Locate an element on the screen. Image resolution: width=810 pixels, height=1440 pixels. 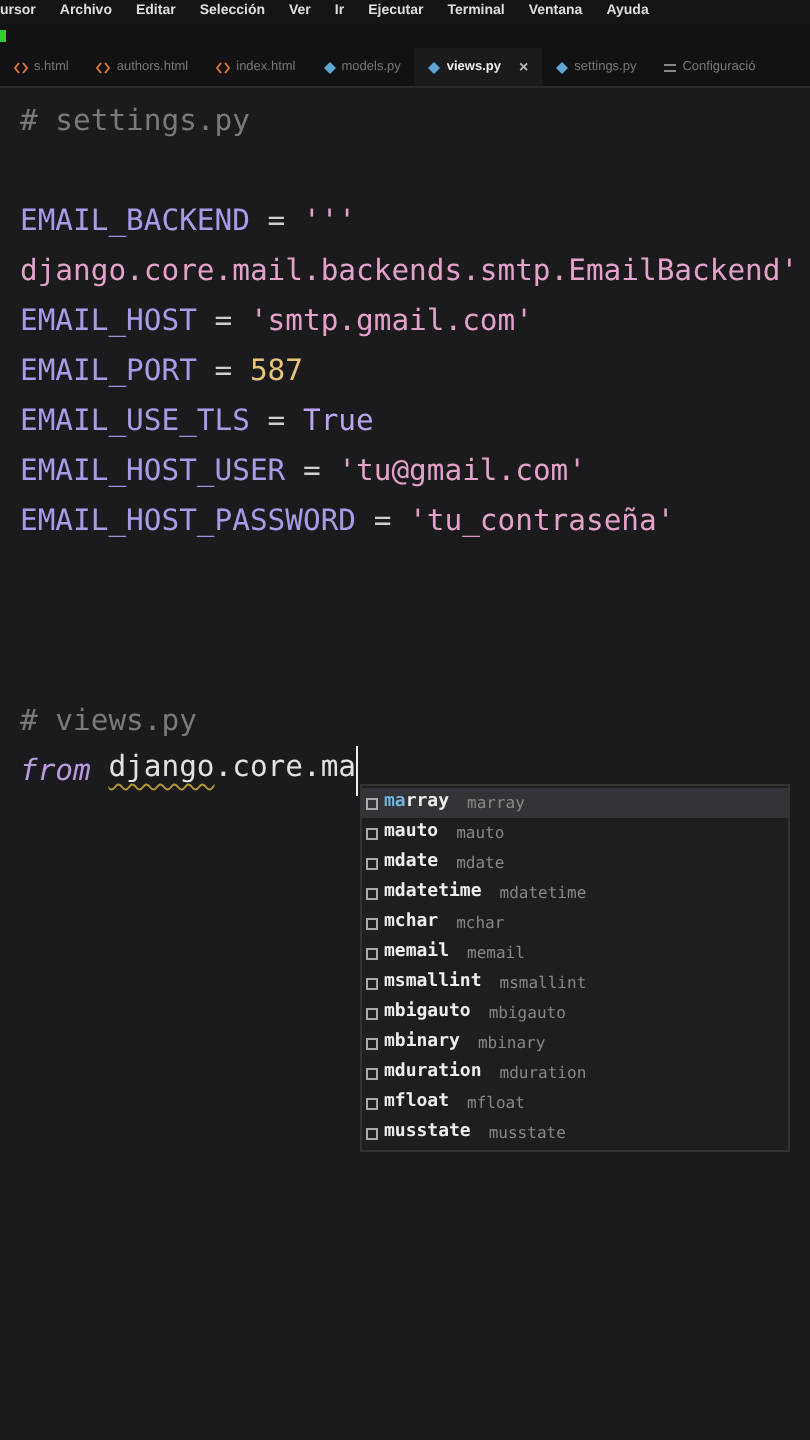
code-line: EMAIL_HOST_USER = 'tu@gmail.com' is located at coordinates (304, 472).